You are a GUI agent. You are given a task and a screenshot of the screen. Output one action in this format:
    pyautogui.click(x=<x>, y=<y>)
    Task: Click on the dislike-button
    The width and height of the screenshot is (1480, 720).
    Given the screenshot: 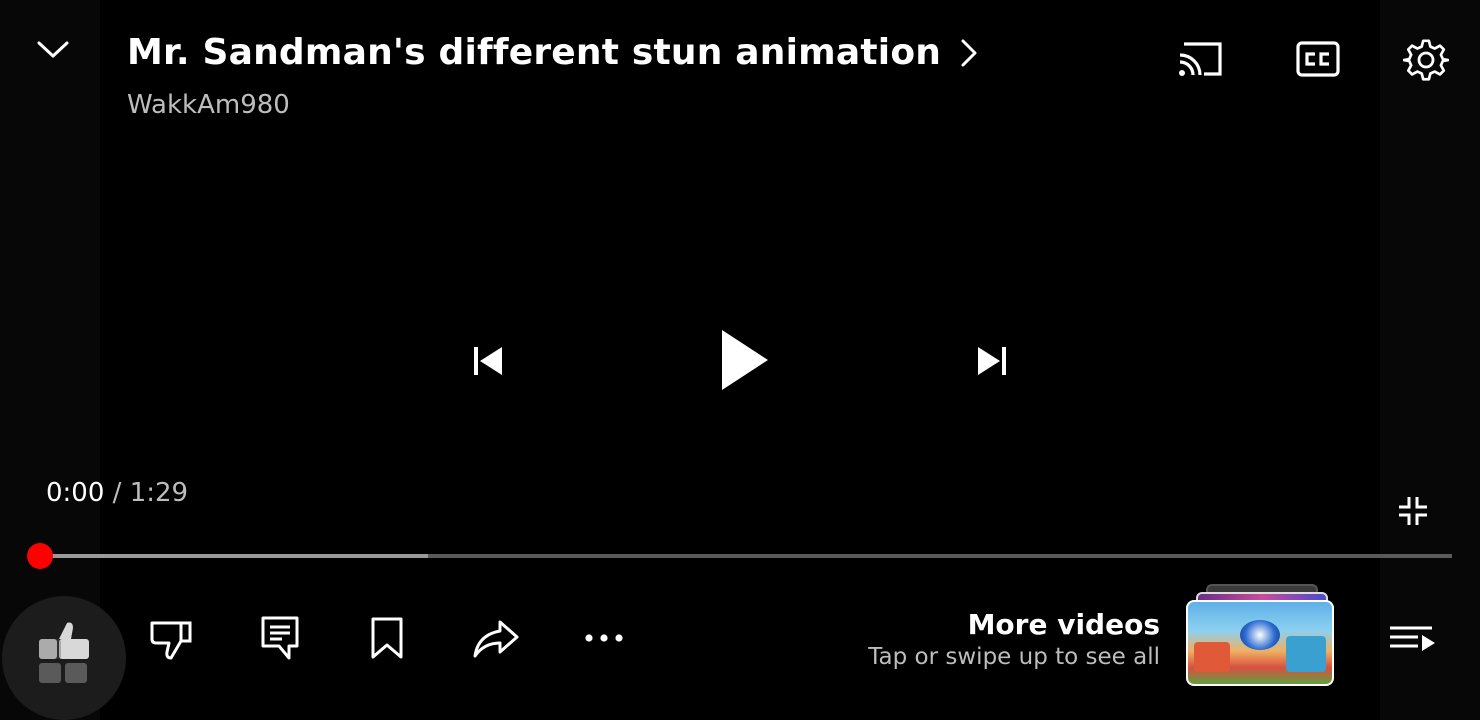 What is the action you would take?
    pyautogui.click(x=171, y=639)
    